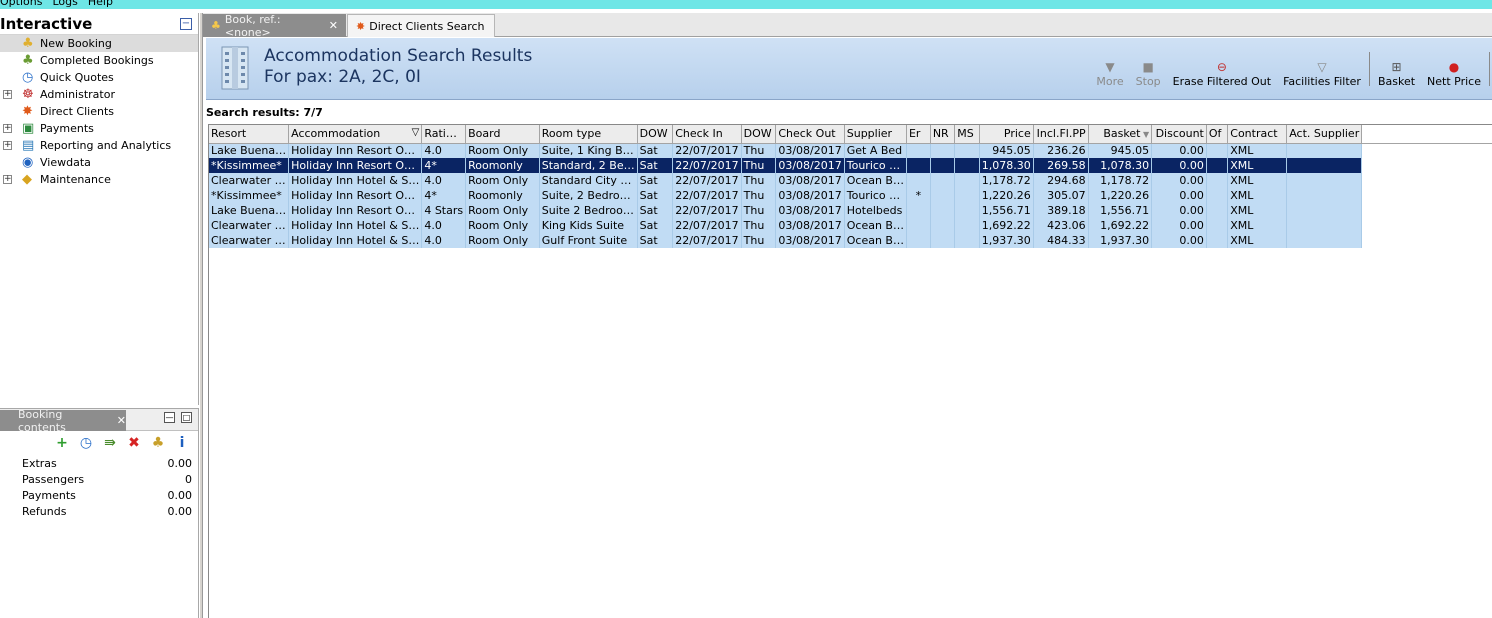 The height and width of the screenshot is (618, 1492). What do you see at coordinates (1006, 134) in the screenshot?
I see `column-header: Price` at bounding box center [1006, 134].